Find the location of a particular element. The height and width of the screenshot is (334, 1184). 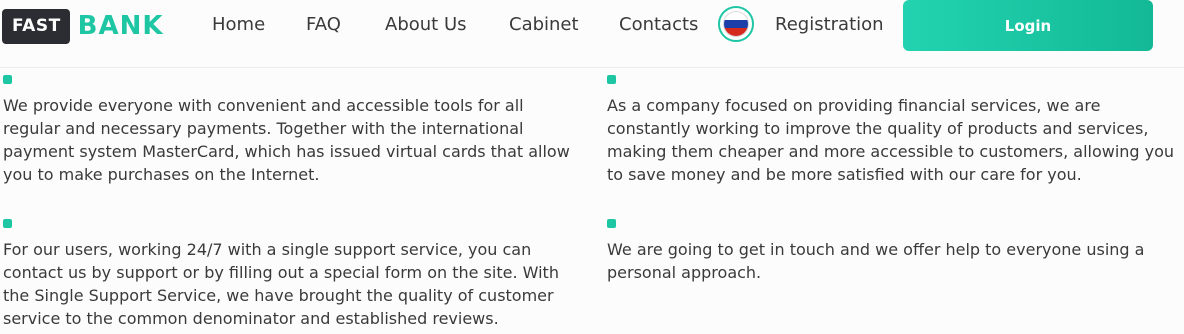

login-button: Login is located at coordinates (1028, 25).